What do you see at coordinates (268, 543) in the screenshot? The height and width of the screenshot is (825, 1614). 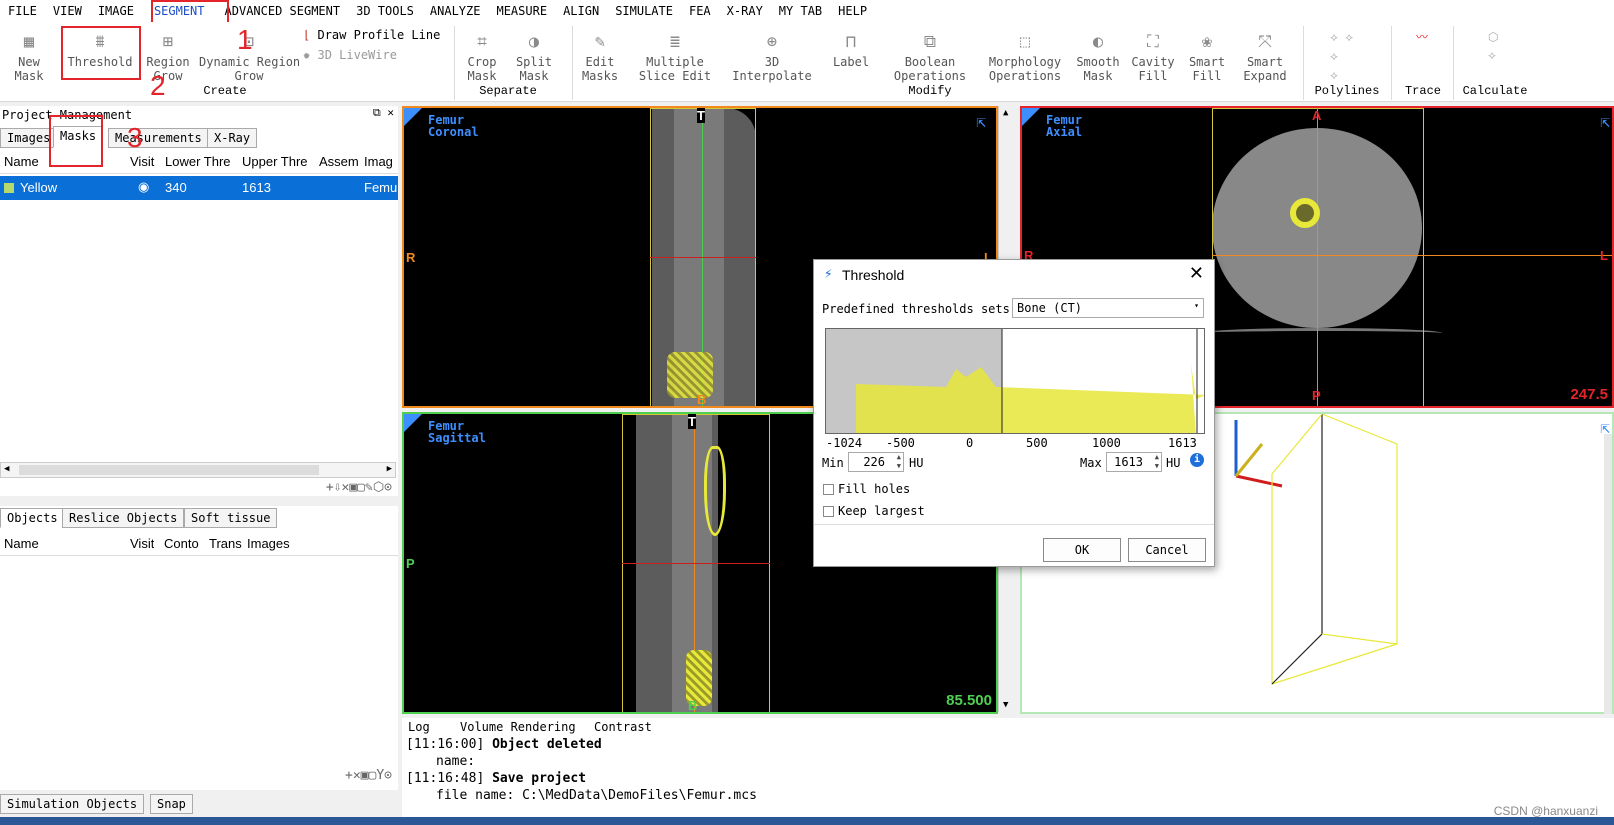 I see `col-images: Images` at bounding box center [268, 543].